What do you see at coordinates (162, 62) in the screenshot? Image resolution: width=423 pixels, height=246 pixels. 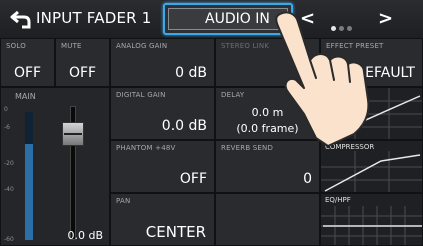 I see `analog-gain-cell: ANALOG GAIN 0 dB` at bounding box center [162, 62].